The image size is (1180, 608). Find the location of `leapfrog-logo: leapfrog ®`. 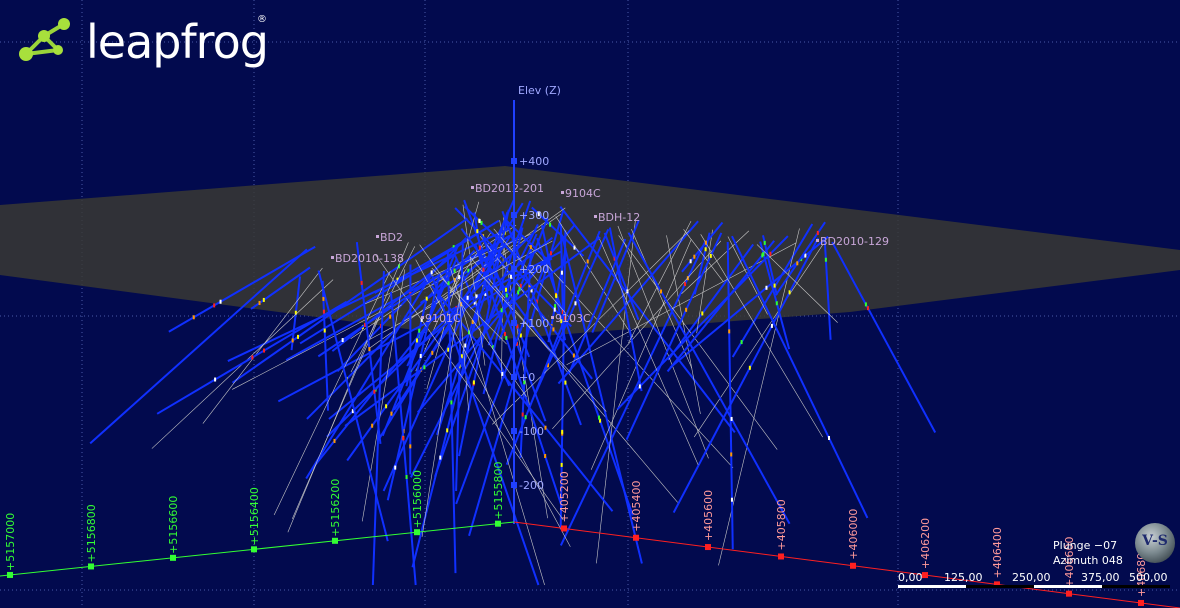

leapfrog-logo: leapfrog ® is located at coordinates (144, 42).